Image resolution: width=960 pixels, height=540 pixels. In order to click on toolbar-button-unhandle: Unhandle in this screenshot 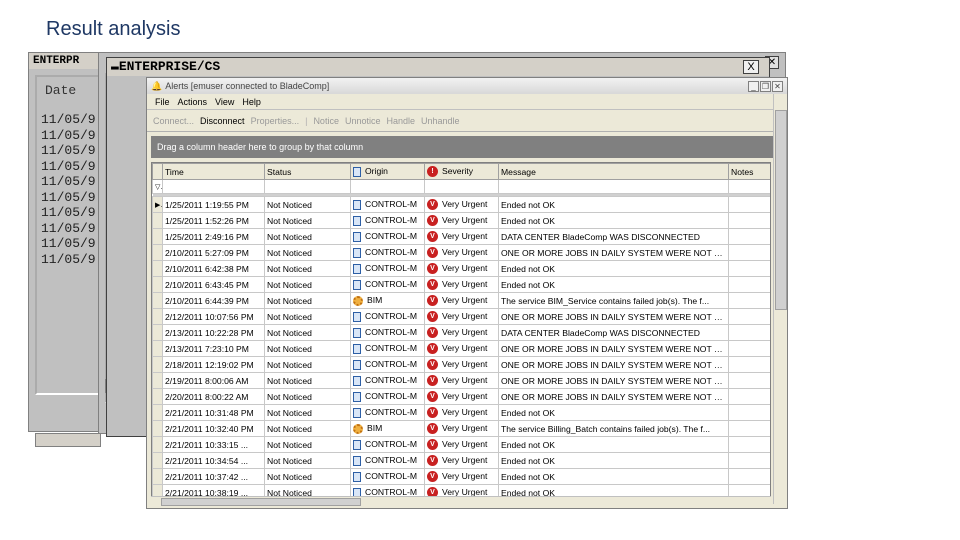, I will do `click(440, 120)`.